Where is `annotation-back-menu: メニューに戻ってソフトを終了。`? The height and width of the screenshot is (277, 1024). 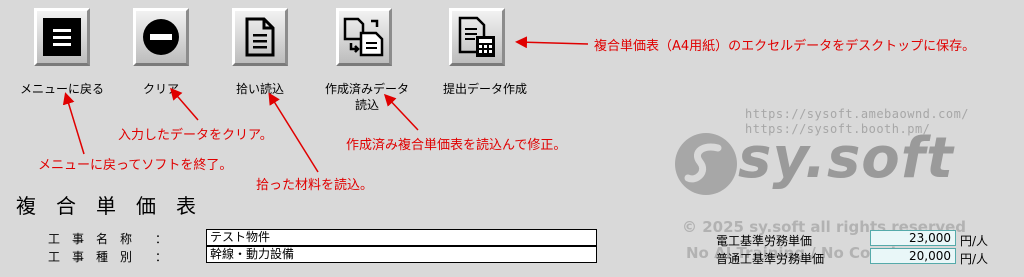
annotation-back-menu: メニューに戻ってソフトを終了。 is located at coordinates (135, 165).